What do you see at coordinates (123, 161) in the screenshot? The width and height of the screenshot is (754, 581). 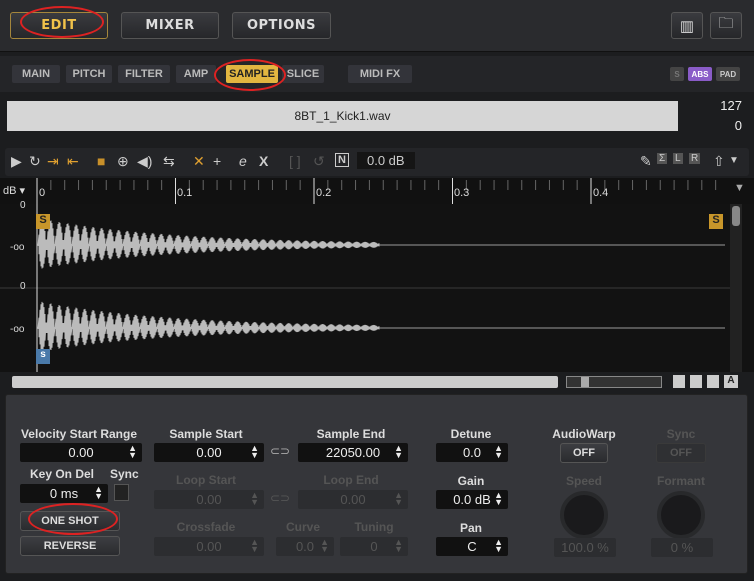 I see `zoom-icon: ⊕` at bounding box center [123, 161].